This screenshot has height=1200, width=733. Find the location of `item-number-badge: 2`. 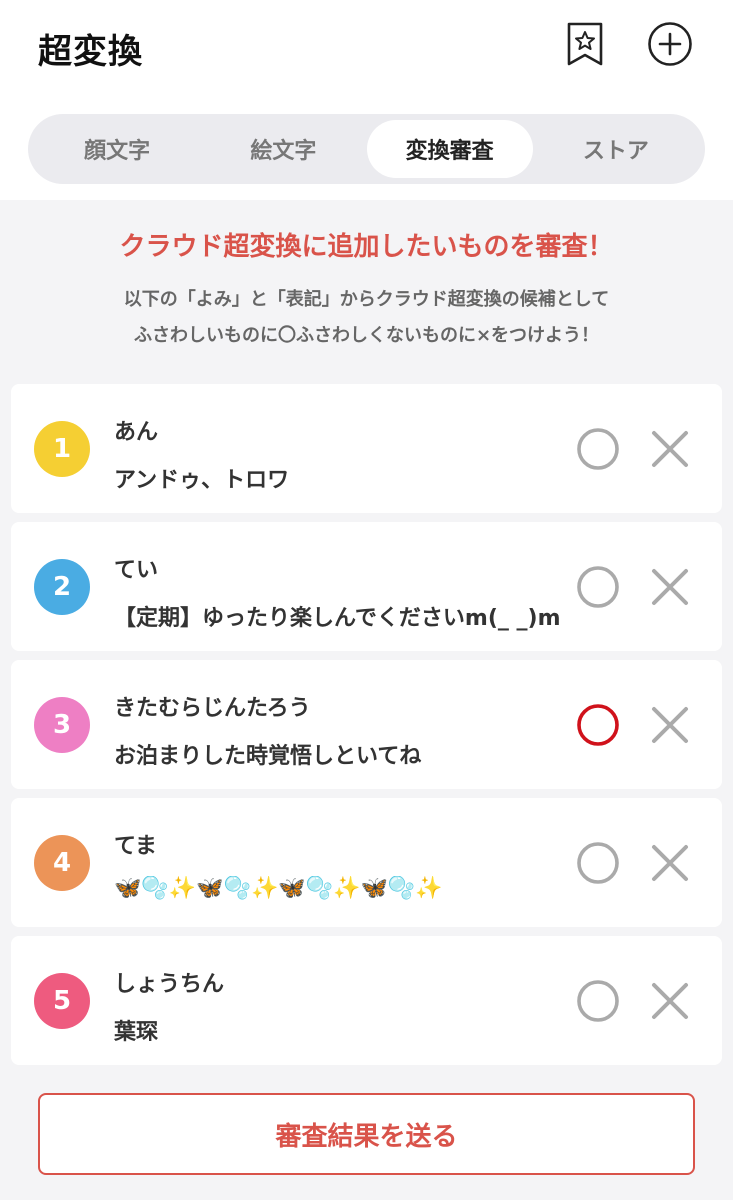

item-number-badge: 2 is located at coordinates (62, 587).